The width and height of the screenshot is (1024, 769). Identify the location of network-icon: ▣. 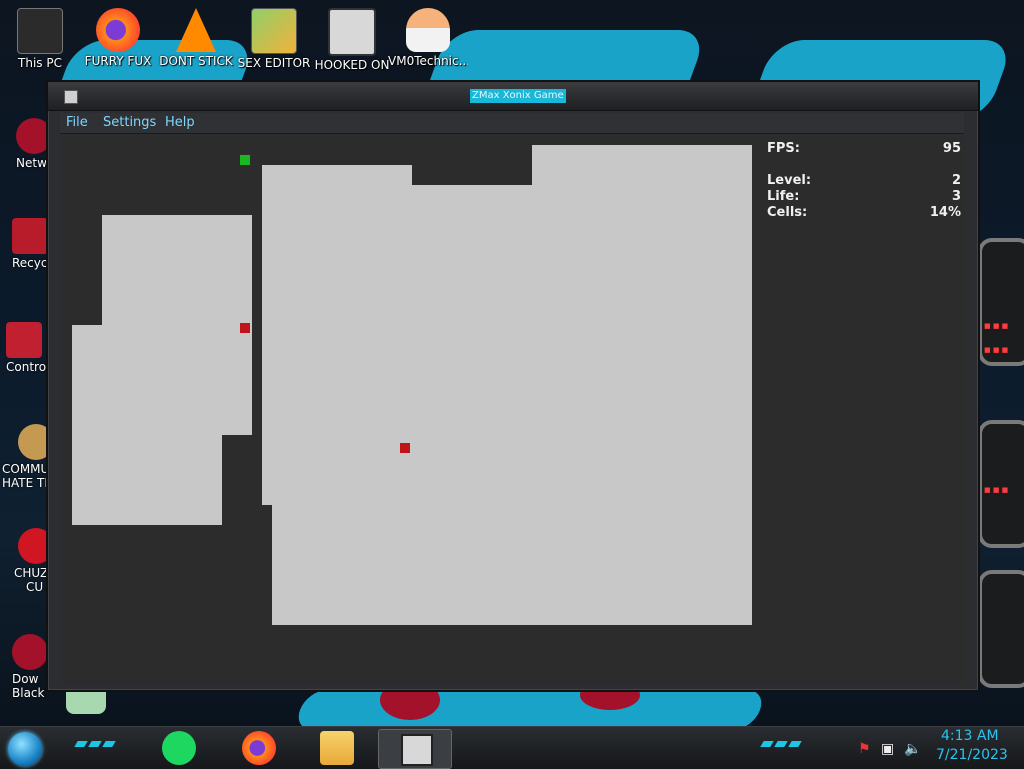
(887, 749).